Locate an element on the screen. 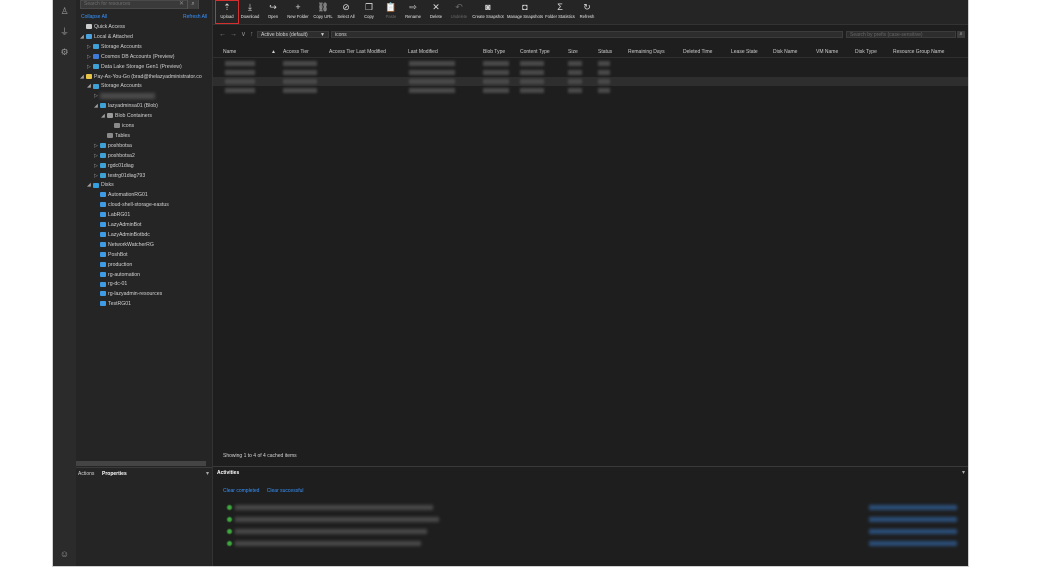 Image resolution: width=1038 pixels, height=576 pixels. download-button: ⤓ Download is located at coordinates (250, 12).